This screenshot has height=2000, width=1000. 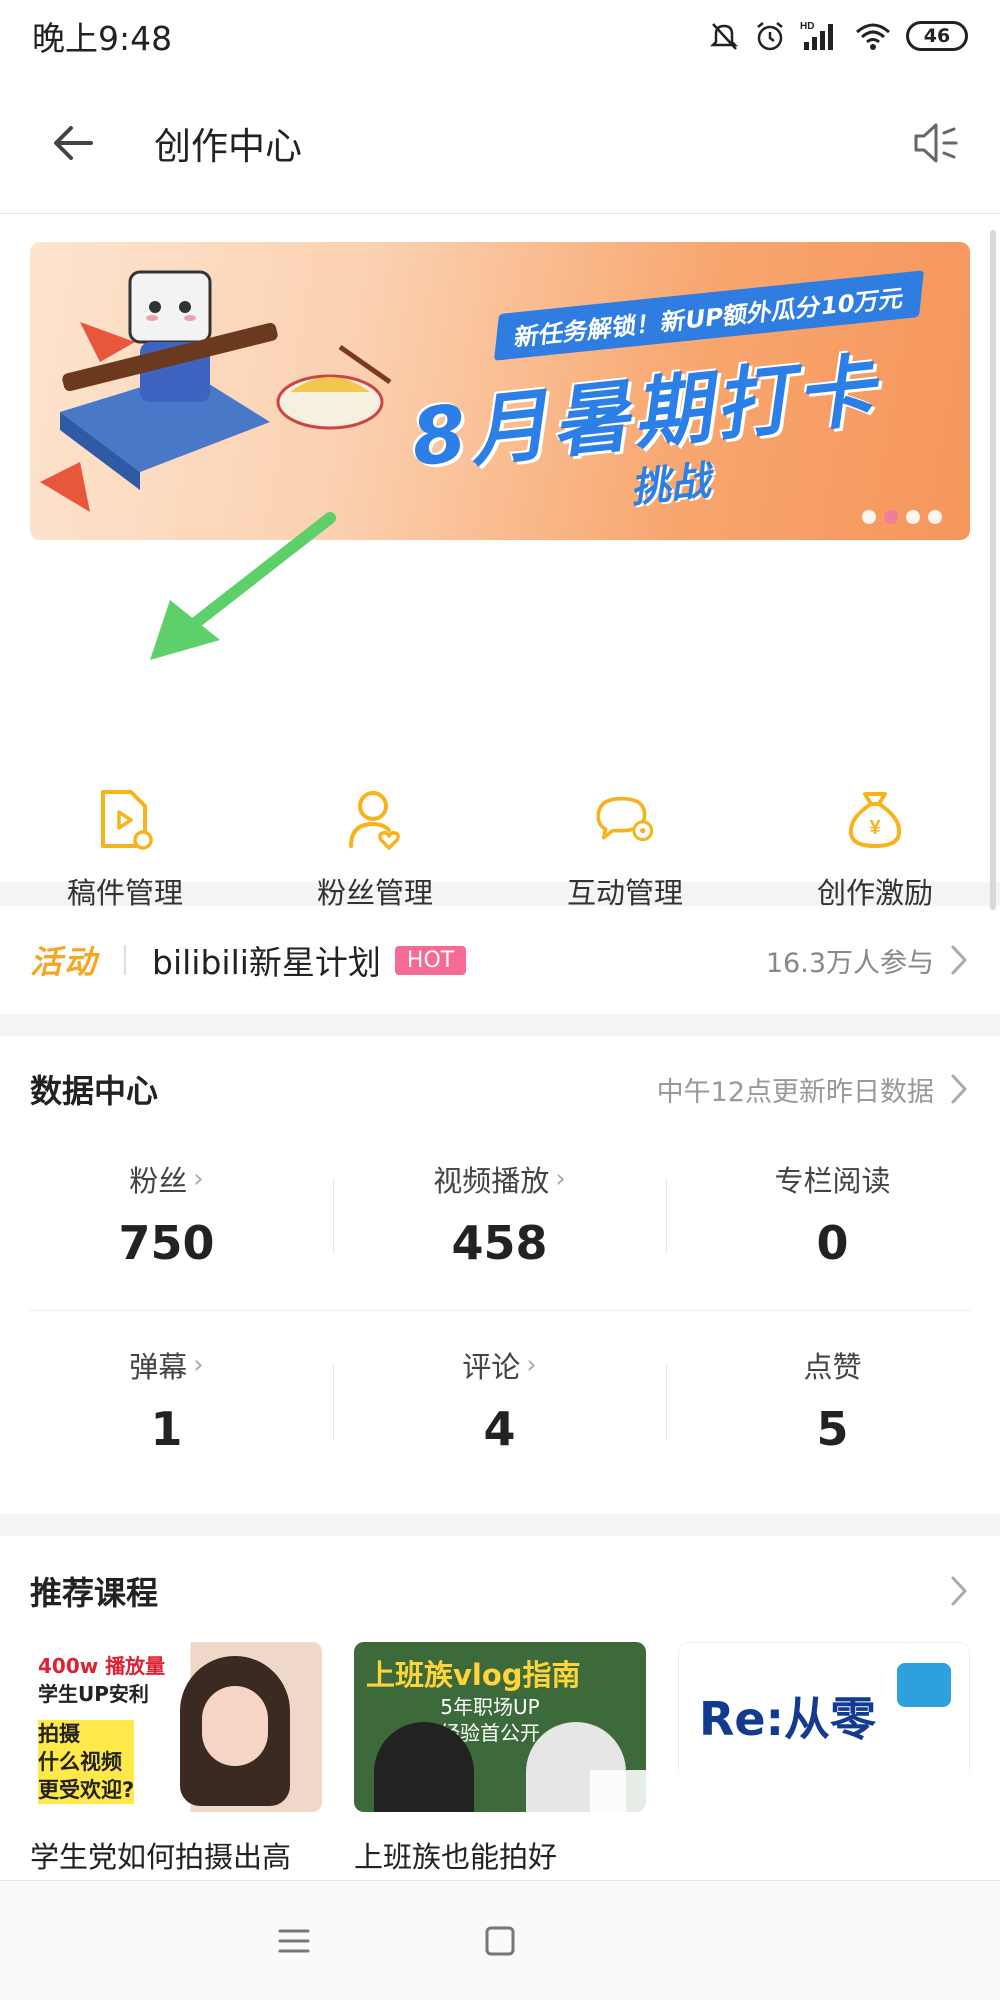 I want to click on thumb-text: 400w 播放量, so click(x=102, y=1666).